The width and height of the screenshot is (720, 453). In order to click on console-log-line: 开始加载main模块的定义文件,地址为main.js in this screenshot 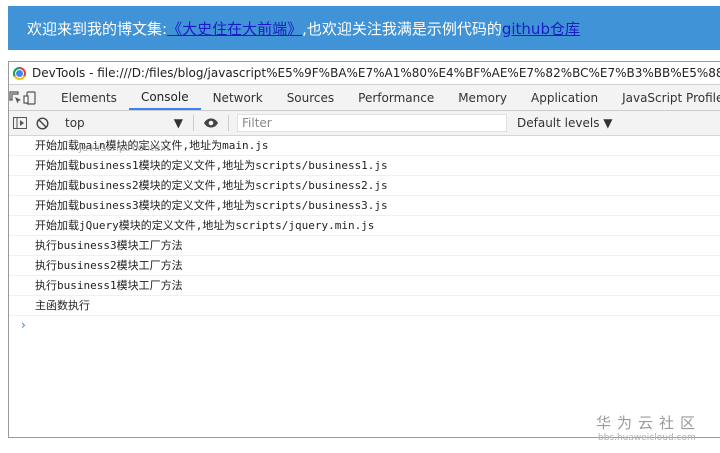, I will do `click(364, 146)`.